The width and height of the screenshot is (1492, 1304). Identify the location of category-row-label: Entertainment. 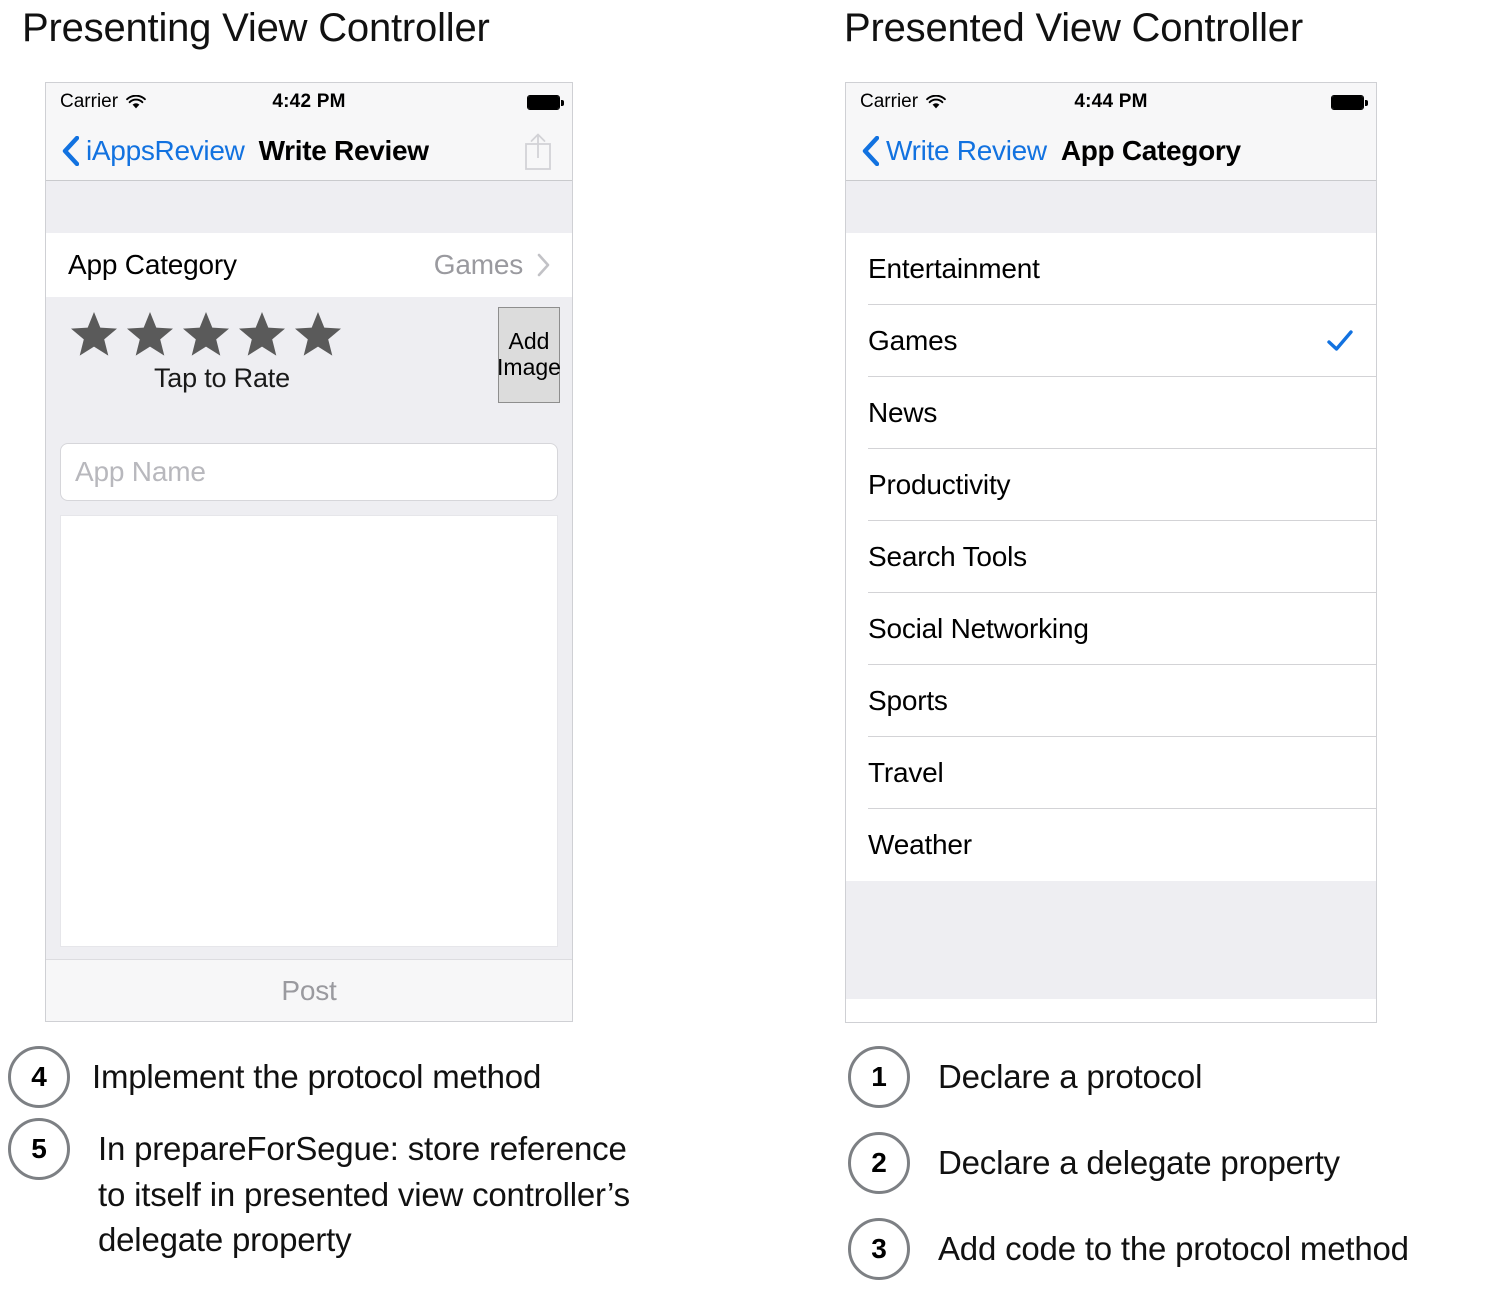
(954, 268).